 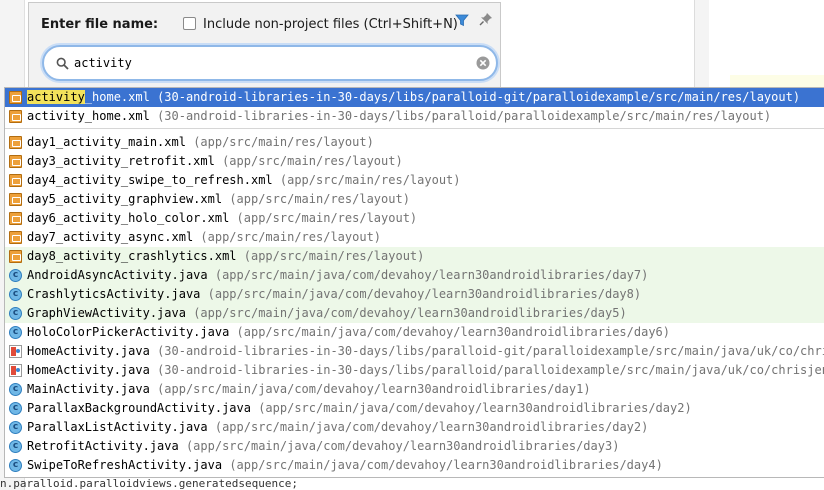 What do you see at coordinates (462, 20) in the screenshot?
I see `filter-icon` at bounding box center [462, 20].